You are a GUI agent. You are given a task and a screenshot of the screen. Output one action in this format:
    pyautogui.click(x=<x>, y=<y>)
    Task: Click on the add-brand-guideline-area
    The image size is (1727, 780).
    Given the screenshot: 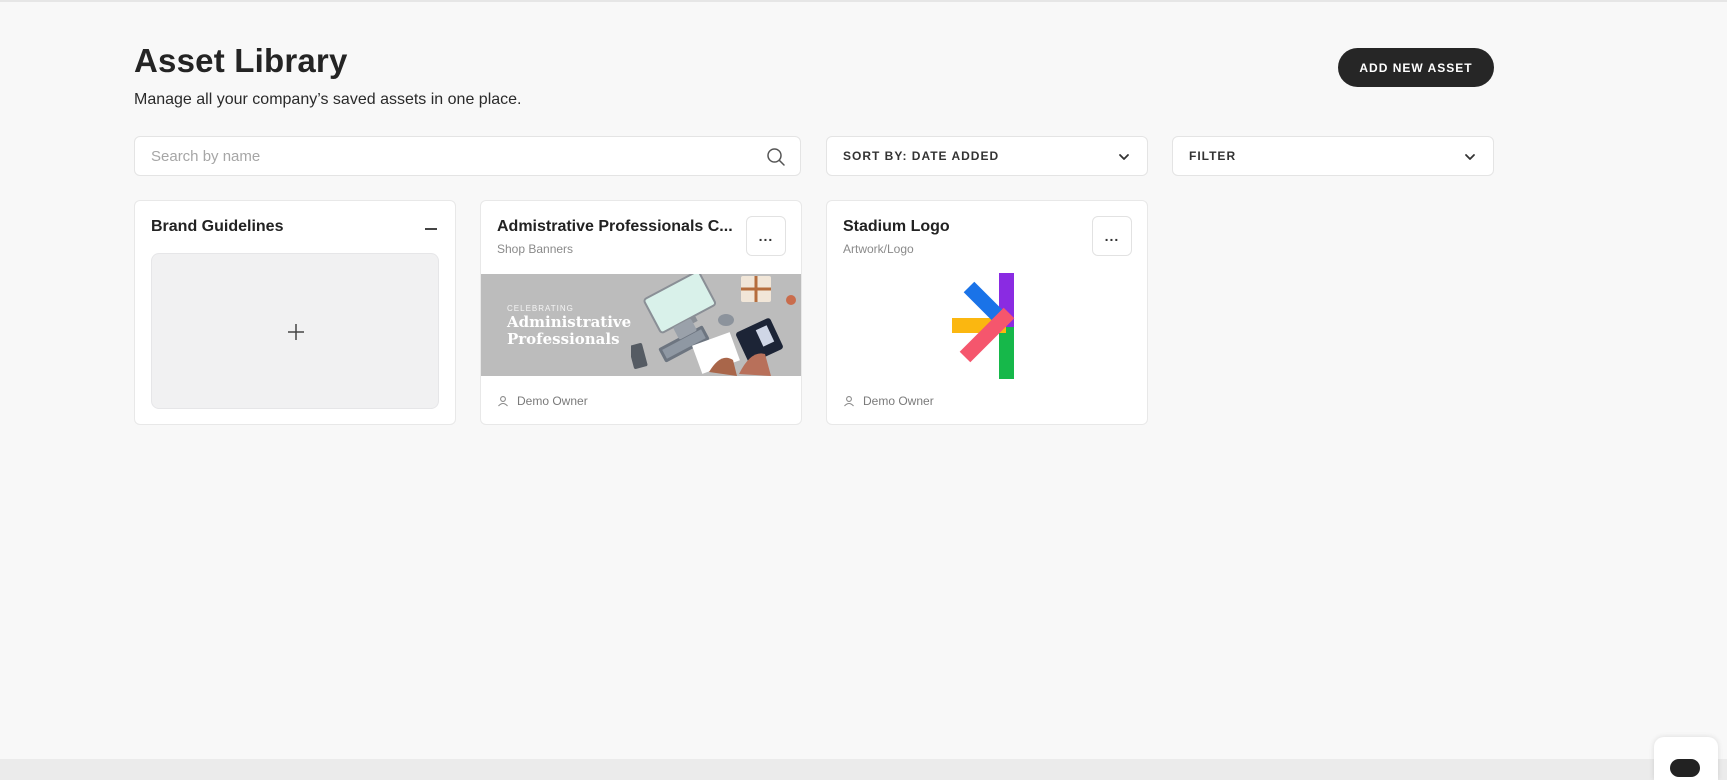 What is the action you would take?
    pyautogui.click(x=295, y=331)
    